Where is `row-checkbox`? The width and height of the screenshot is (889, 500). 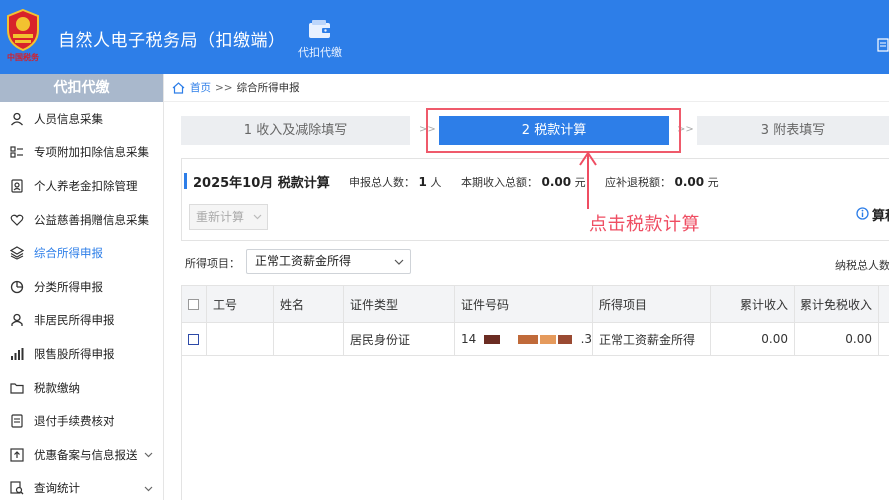
row-checkbox is located at coordinates (193, 339).